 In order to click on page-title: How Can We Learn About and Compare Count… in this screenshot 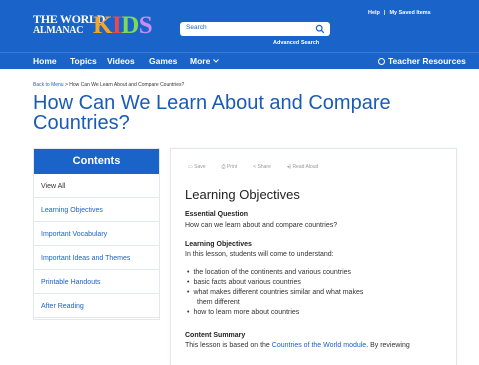, I will do `click(212, 113)`.